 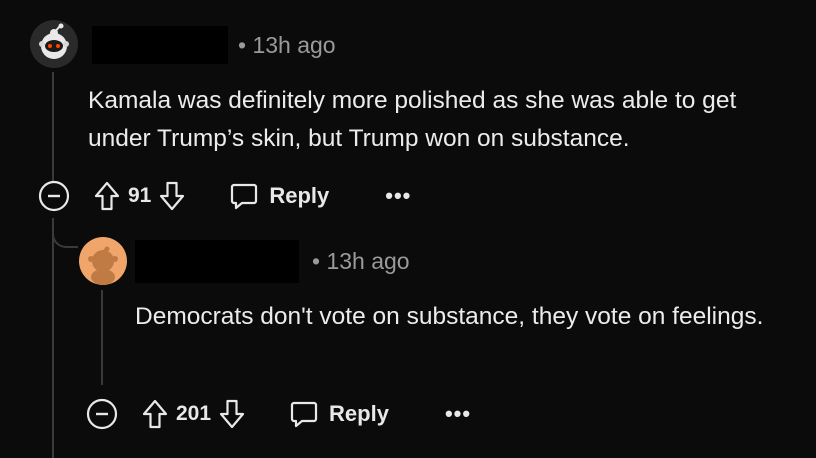 What do you see at coordinates (65, 235) in the screenshot?
I see `thread-connector` at bounding box center [65, 235].